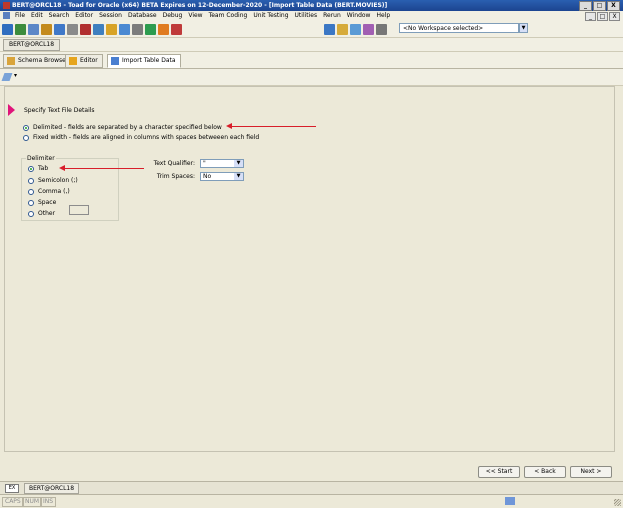  Describe the element at coordinates (52, 488) in the screenshot. I see `connection-item: BERT@ORCL18` at that location.